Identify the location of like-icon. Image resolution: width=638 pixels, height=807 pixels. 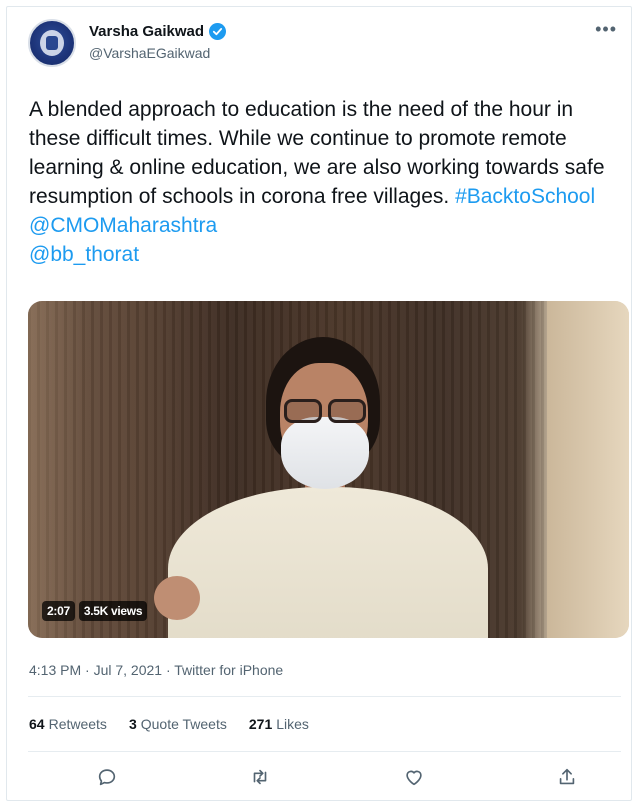
(414, 777).